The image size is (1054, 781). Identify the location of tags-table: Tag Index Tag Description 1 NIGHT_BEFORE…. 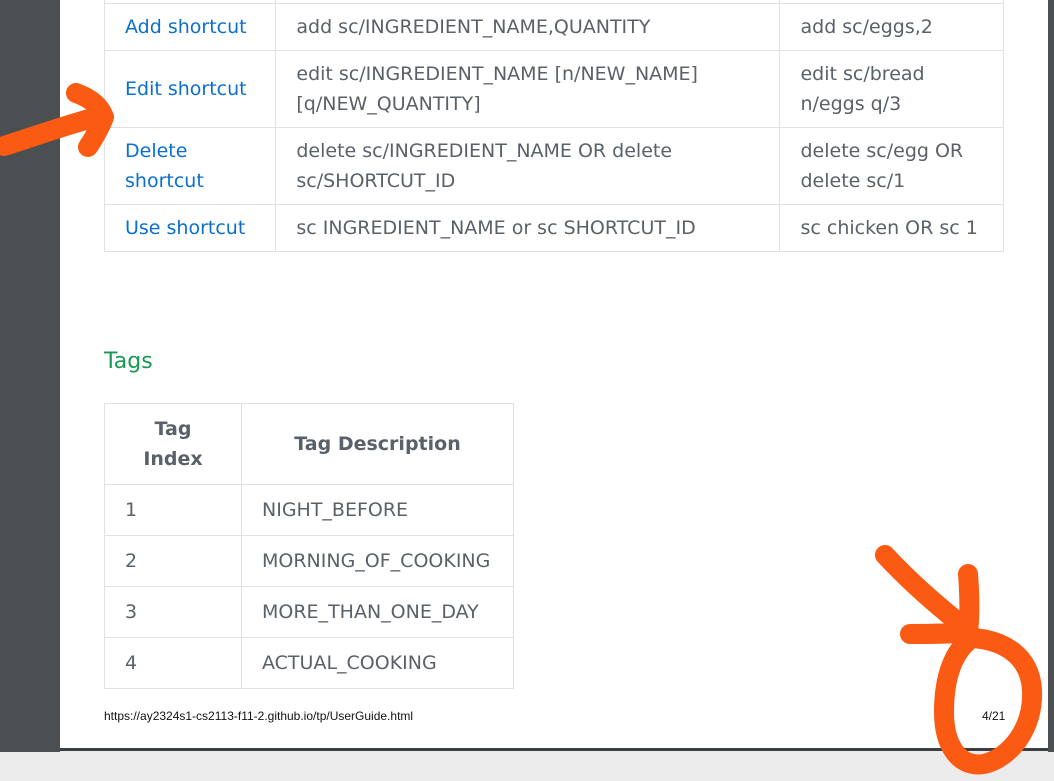
(309, 546).